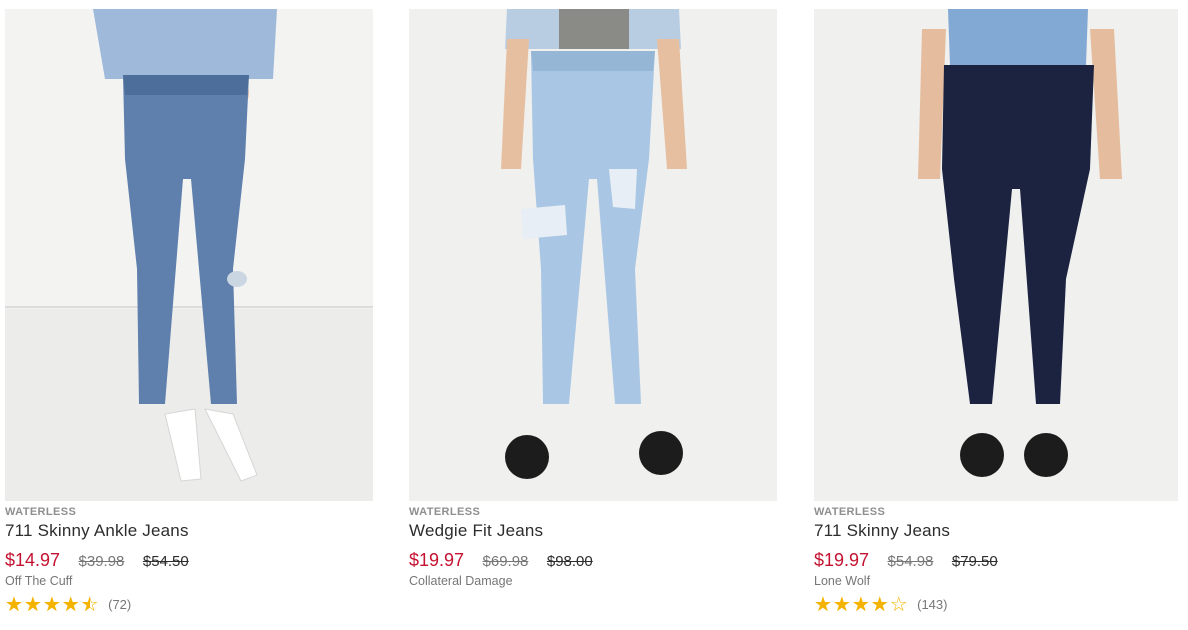 This screenshot has width=1188, height=630. I want to click on review-count: (143), so click(932, 604).